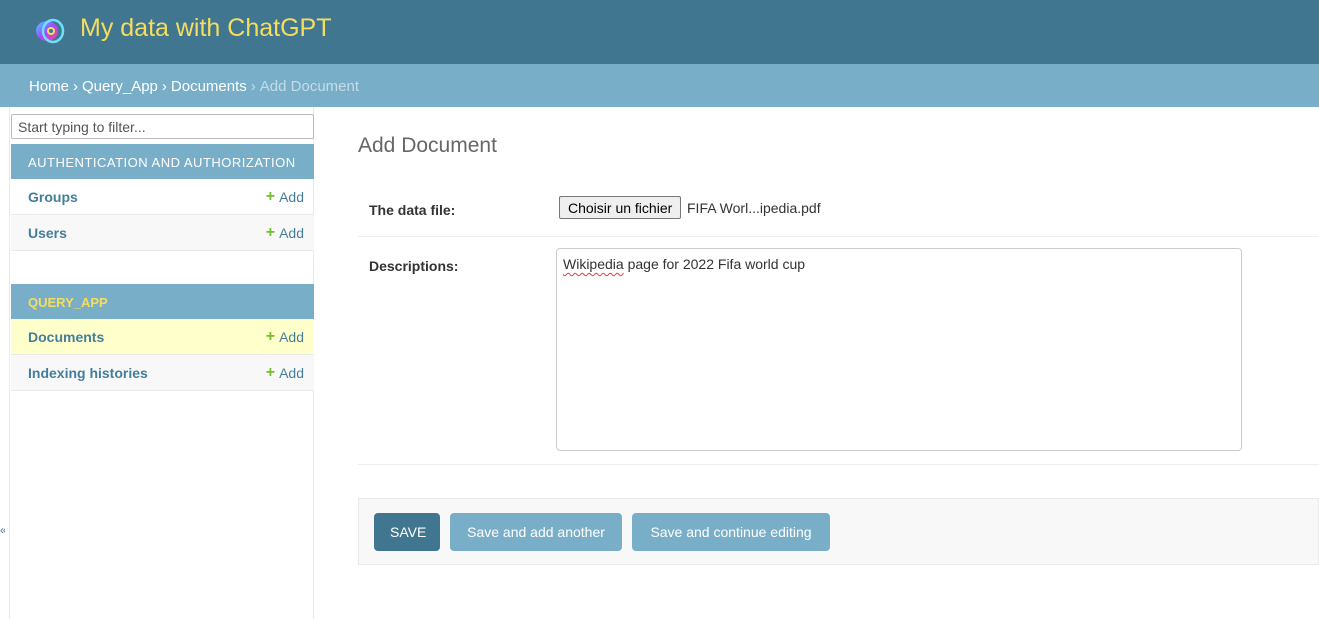  I want to click on module-caption-query-app: QUERY_APP, so click(162, 301).